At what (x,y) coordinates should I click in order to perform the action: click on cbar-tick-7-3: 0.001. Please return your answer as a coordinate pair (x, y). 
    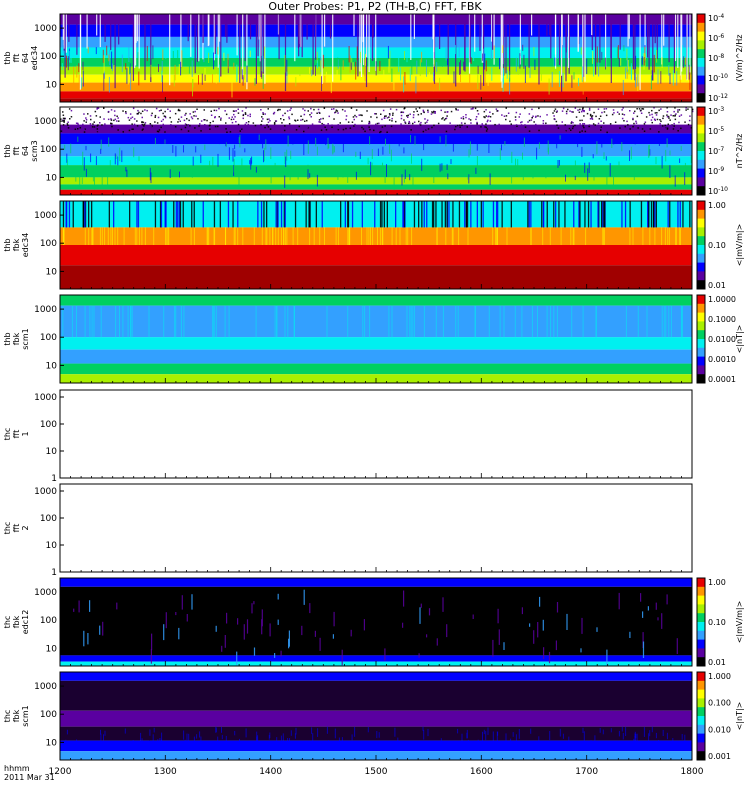
    Looking at the image, I should click on (719, 756).